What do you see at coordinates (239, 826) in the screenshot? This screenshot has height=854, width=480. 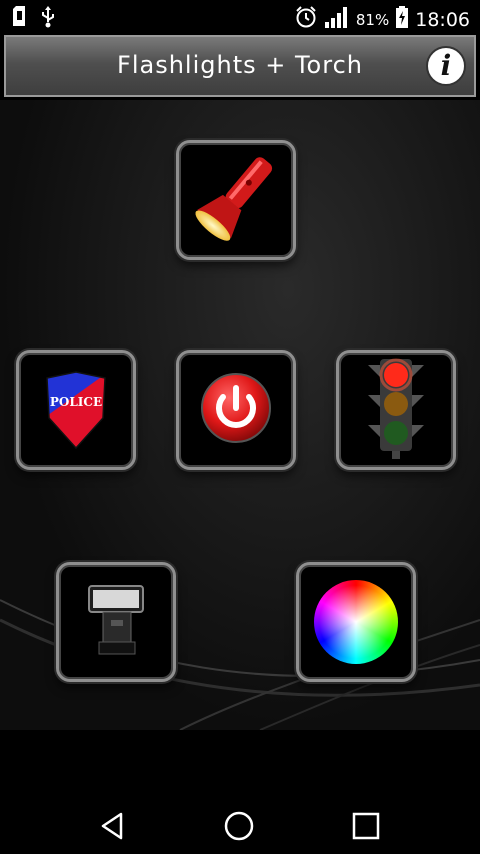 I see `home-icon` at bounding box center [239, 826].